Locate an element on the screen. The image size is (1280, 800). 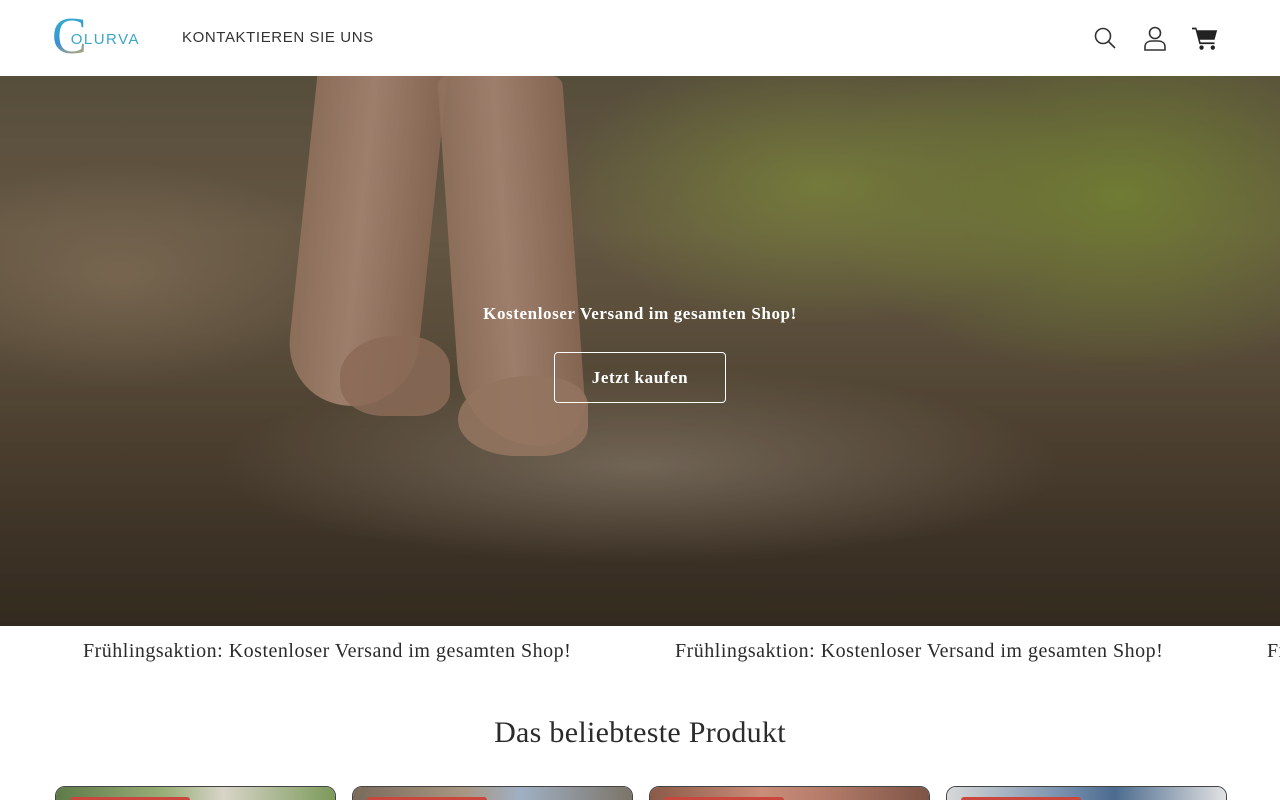
hero-text: Kostenloser Versand im gesamten Shop! is located at coordinates (640, 313).